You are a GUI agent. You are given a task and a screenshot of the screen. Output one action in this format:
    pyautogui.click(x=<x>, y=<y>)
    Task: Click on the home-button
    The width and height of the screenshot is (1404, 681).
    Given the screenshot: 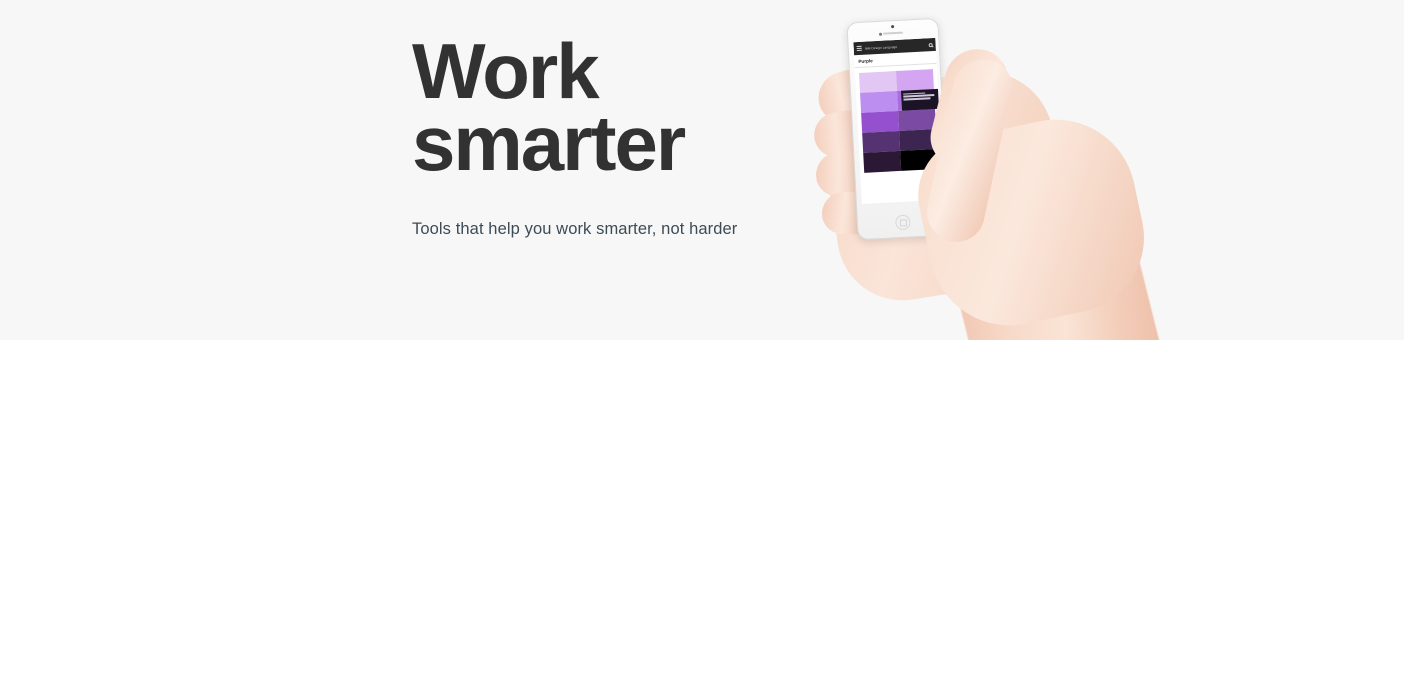 What is the action you would take?
    pyautogui.click(x=903, y=222)
    